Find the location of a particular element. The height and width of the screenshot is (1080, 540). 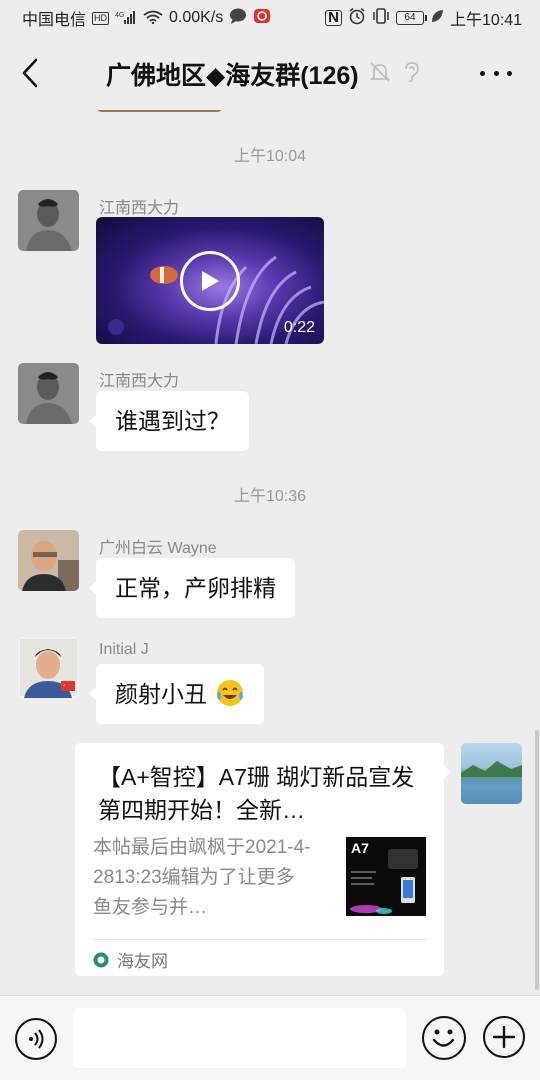

nfc-icon: N is located at coordinates (333, 18).